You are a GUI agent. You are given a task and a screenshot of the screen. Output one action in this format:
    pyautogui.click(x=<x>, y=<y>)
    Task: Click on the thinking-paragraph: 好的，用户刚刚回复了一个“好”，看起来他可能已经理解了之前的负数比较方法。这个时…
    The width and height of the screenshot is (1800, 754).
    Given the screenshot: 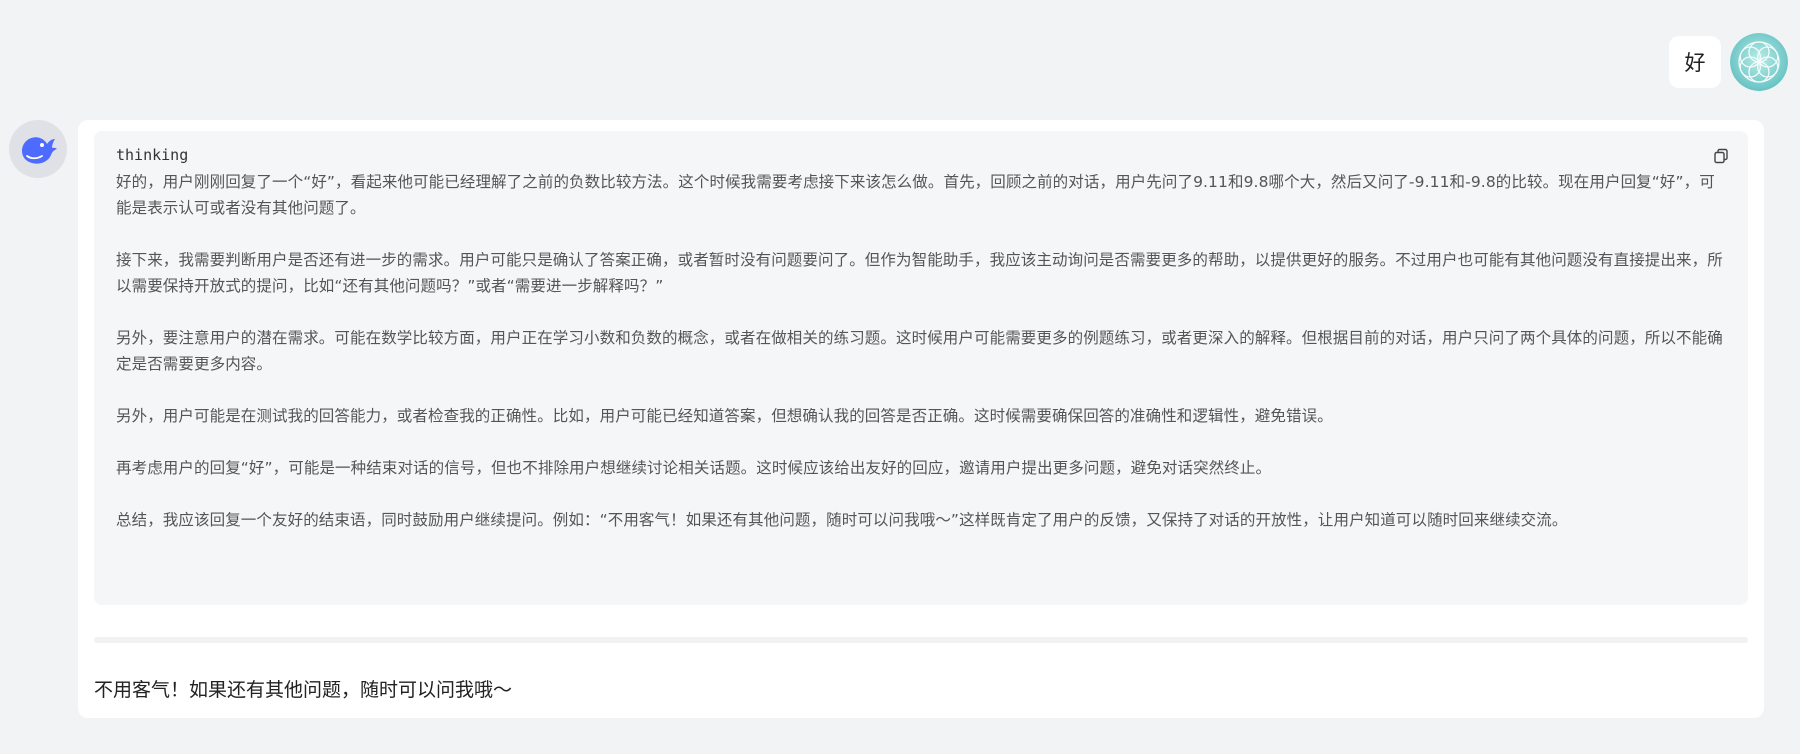 What is the action you would take?
    pyautogui.click(x=915, y=195)
    